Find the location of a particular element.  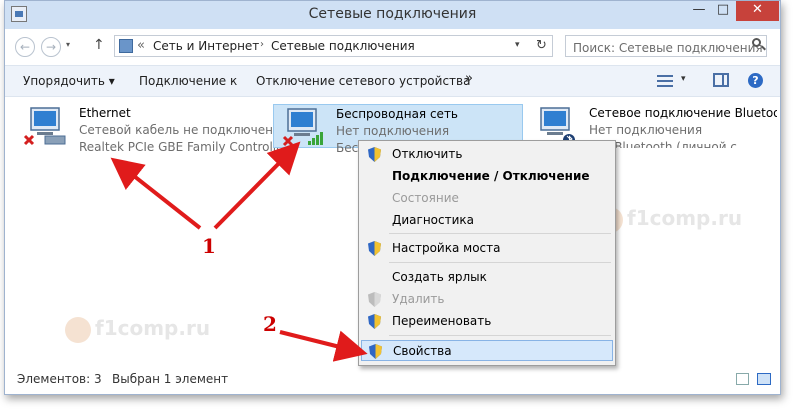

menu-item-label: Свойства is located at coordinates (422, 351).